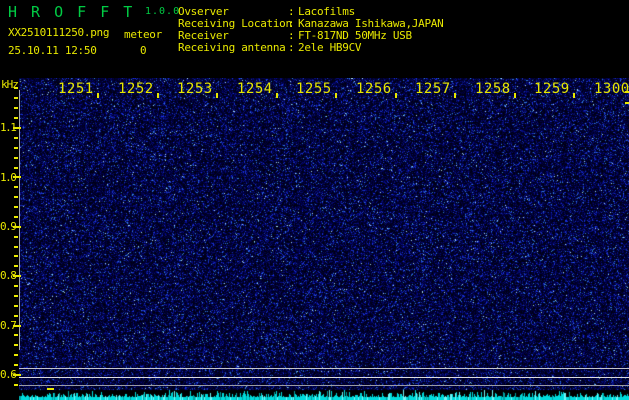 The image size is (629, 400). I want to click on time-label: 1258, so click(493, 89).